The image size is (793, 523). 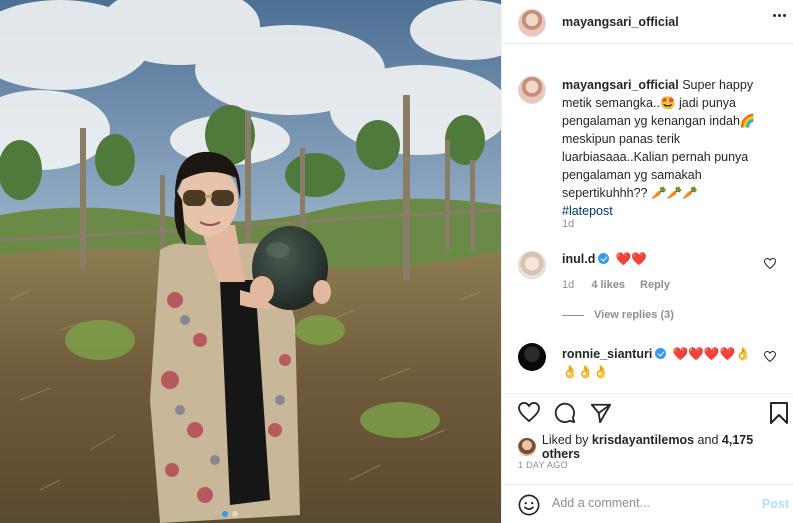 I want to click on liker-avatar, so click(x=527, y=447).